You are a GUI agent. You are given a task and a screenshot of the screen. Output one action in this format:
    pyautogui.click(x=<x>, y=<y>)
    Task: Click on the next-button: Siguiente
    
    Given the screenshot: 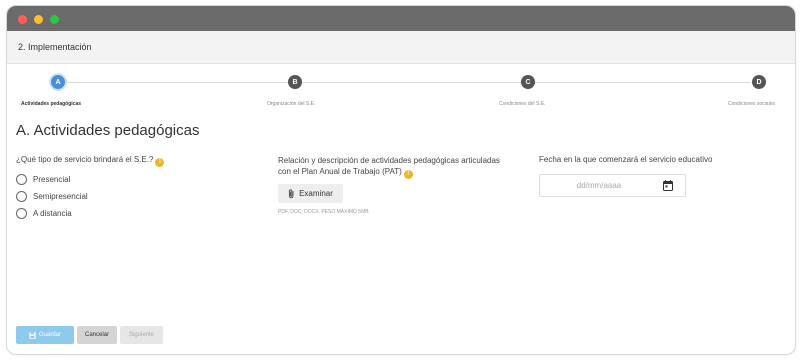 What is the action you would take?
    pyautogui.click(x=141, y=335)
    